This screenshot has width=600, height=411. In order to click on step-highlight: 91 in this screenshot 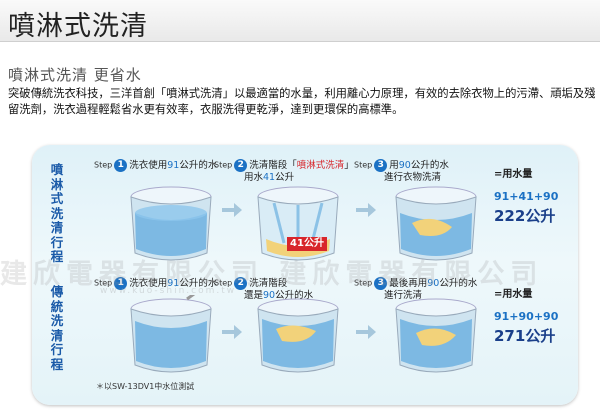, I will do `click(173, 165)`.